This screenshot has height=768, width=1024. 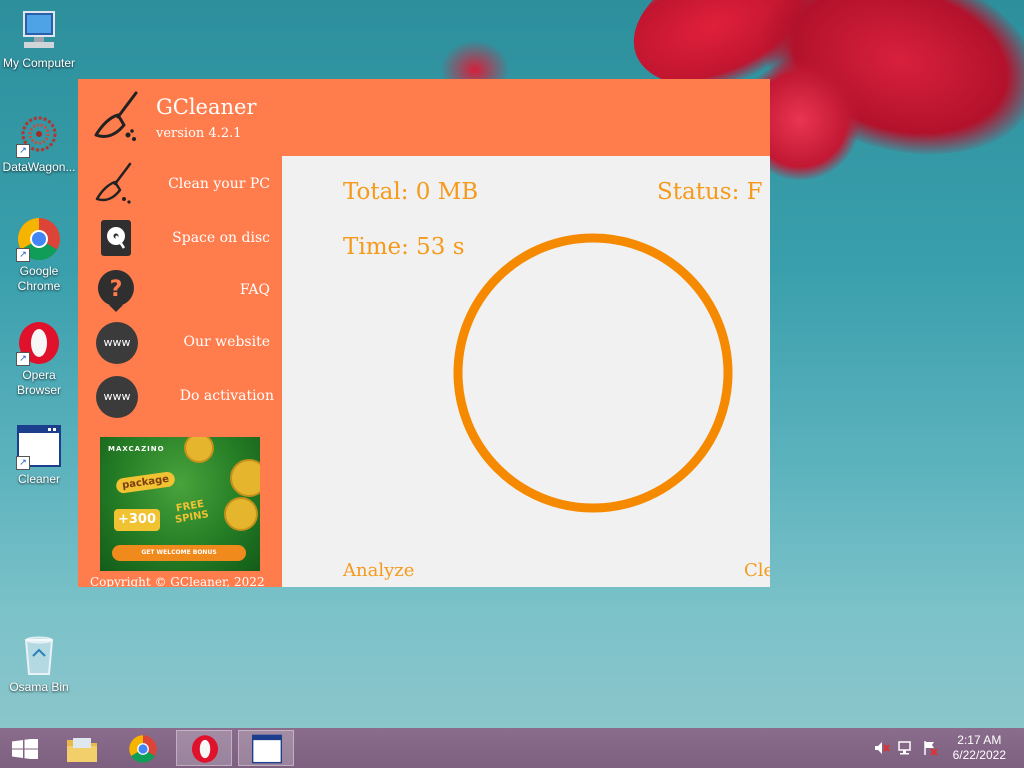 What do you see at coordinates (116, 238) in the screenshot?
I see `hard-disk-icon` at bounding box center [116, 238].